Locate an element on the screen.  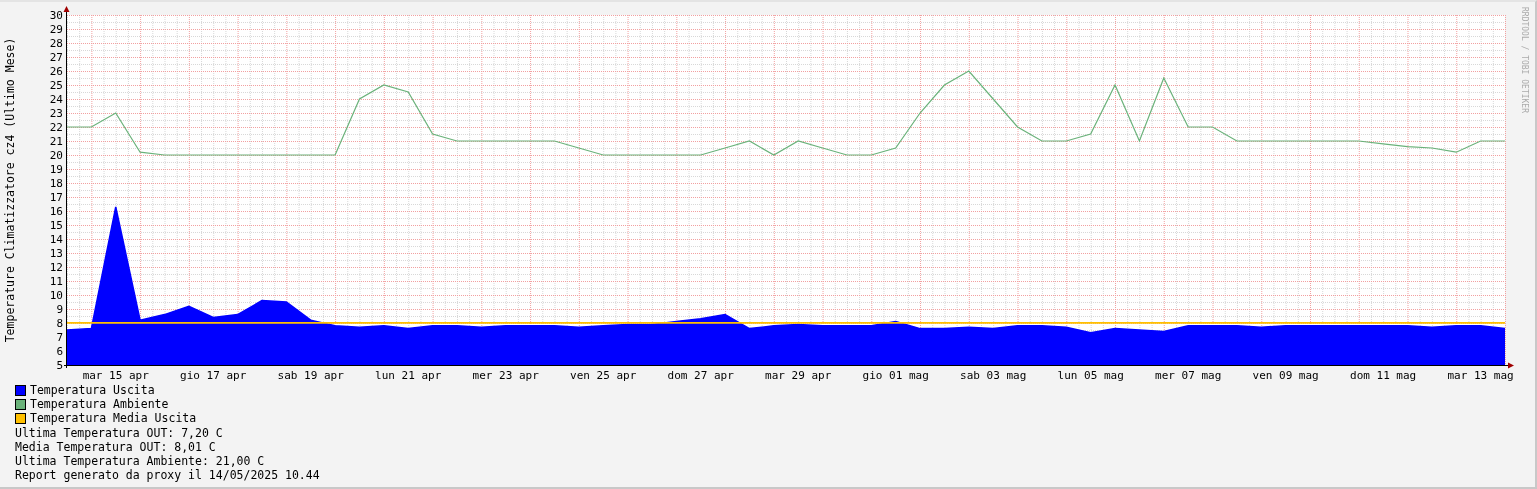
stat-text: Report generato da proxy il 14/05/2025 10.44 is located at coordinates (168, 475).